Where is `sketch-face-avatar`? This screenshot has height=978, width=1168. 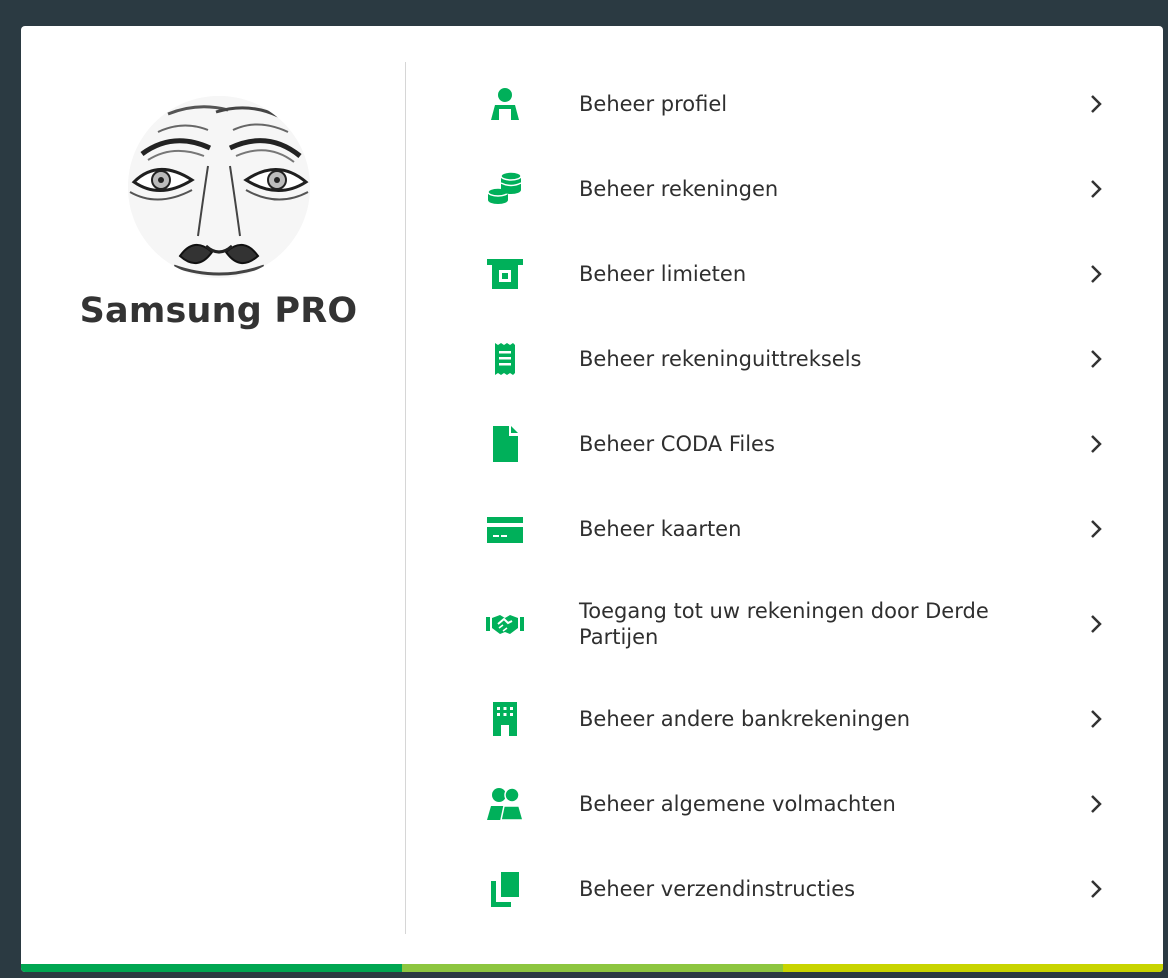 sketch-face-avatar is located at coordinates (219, 187).